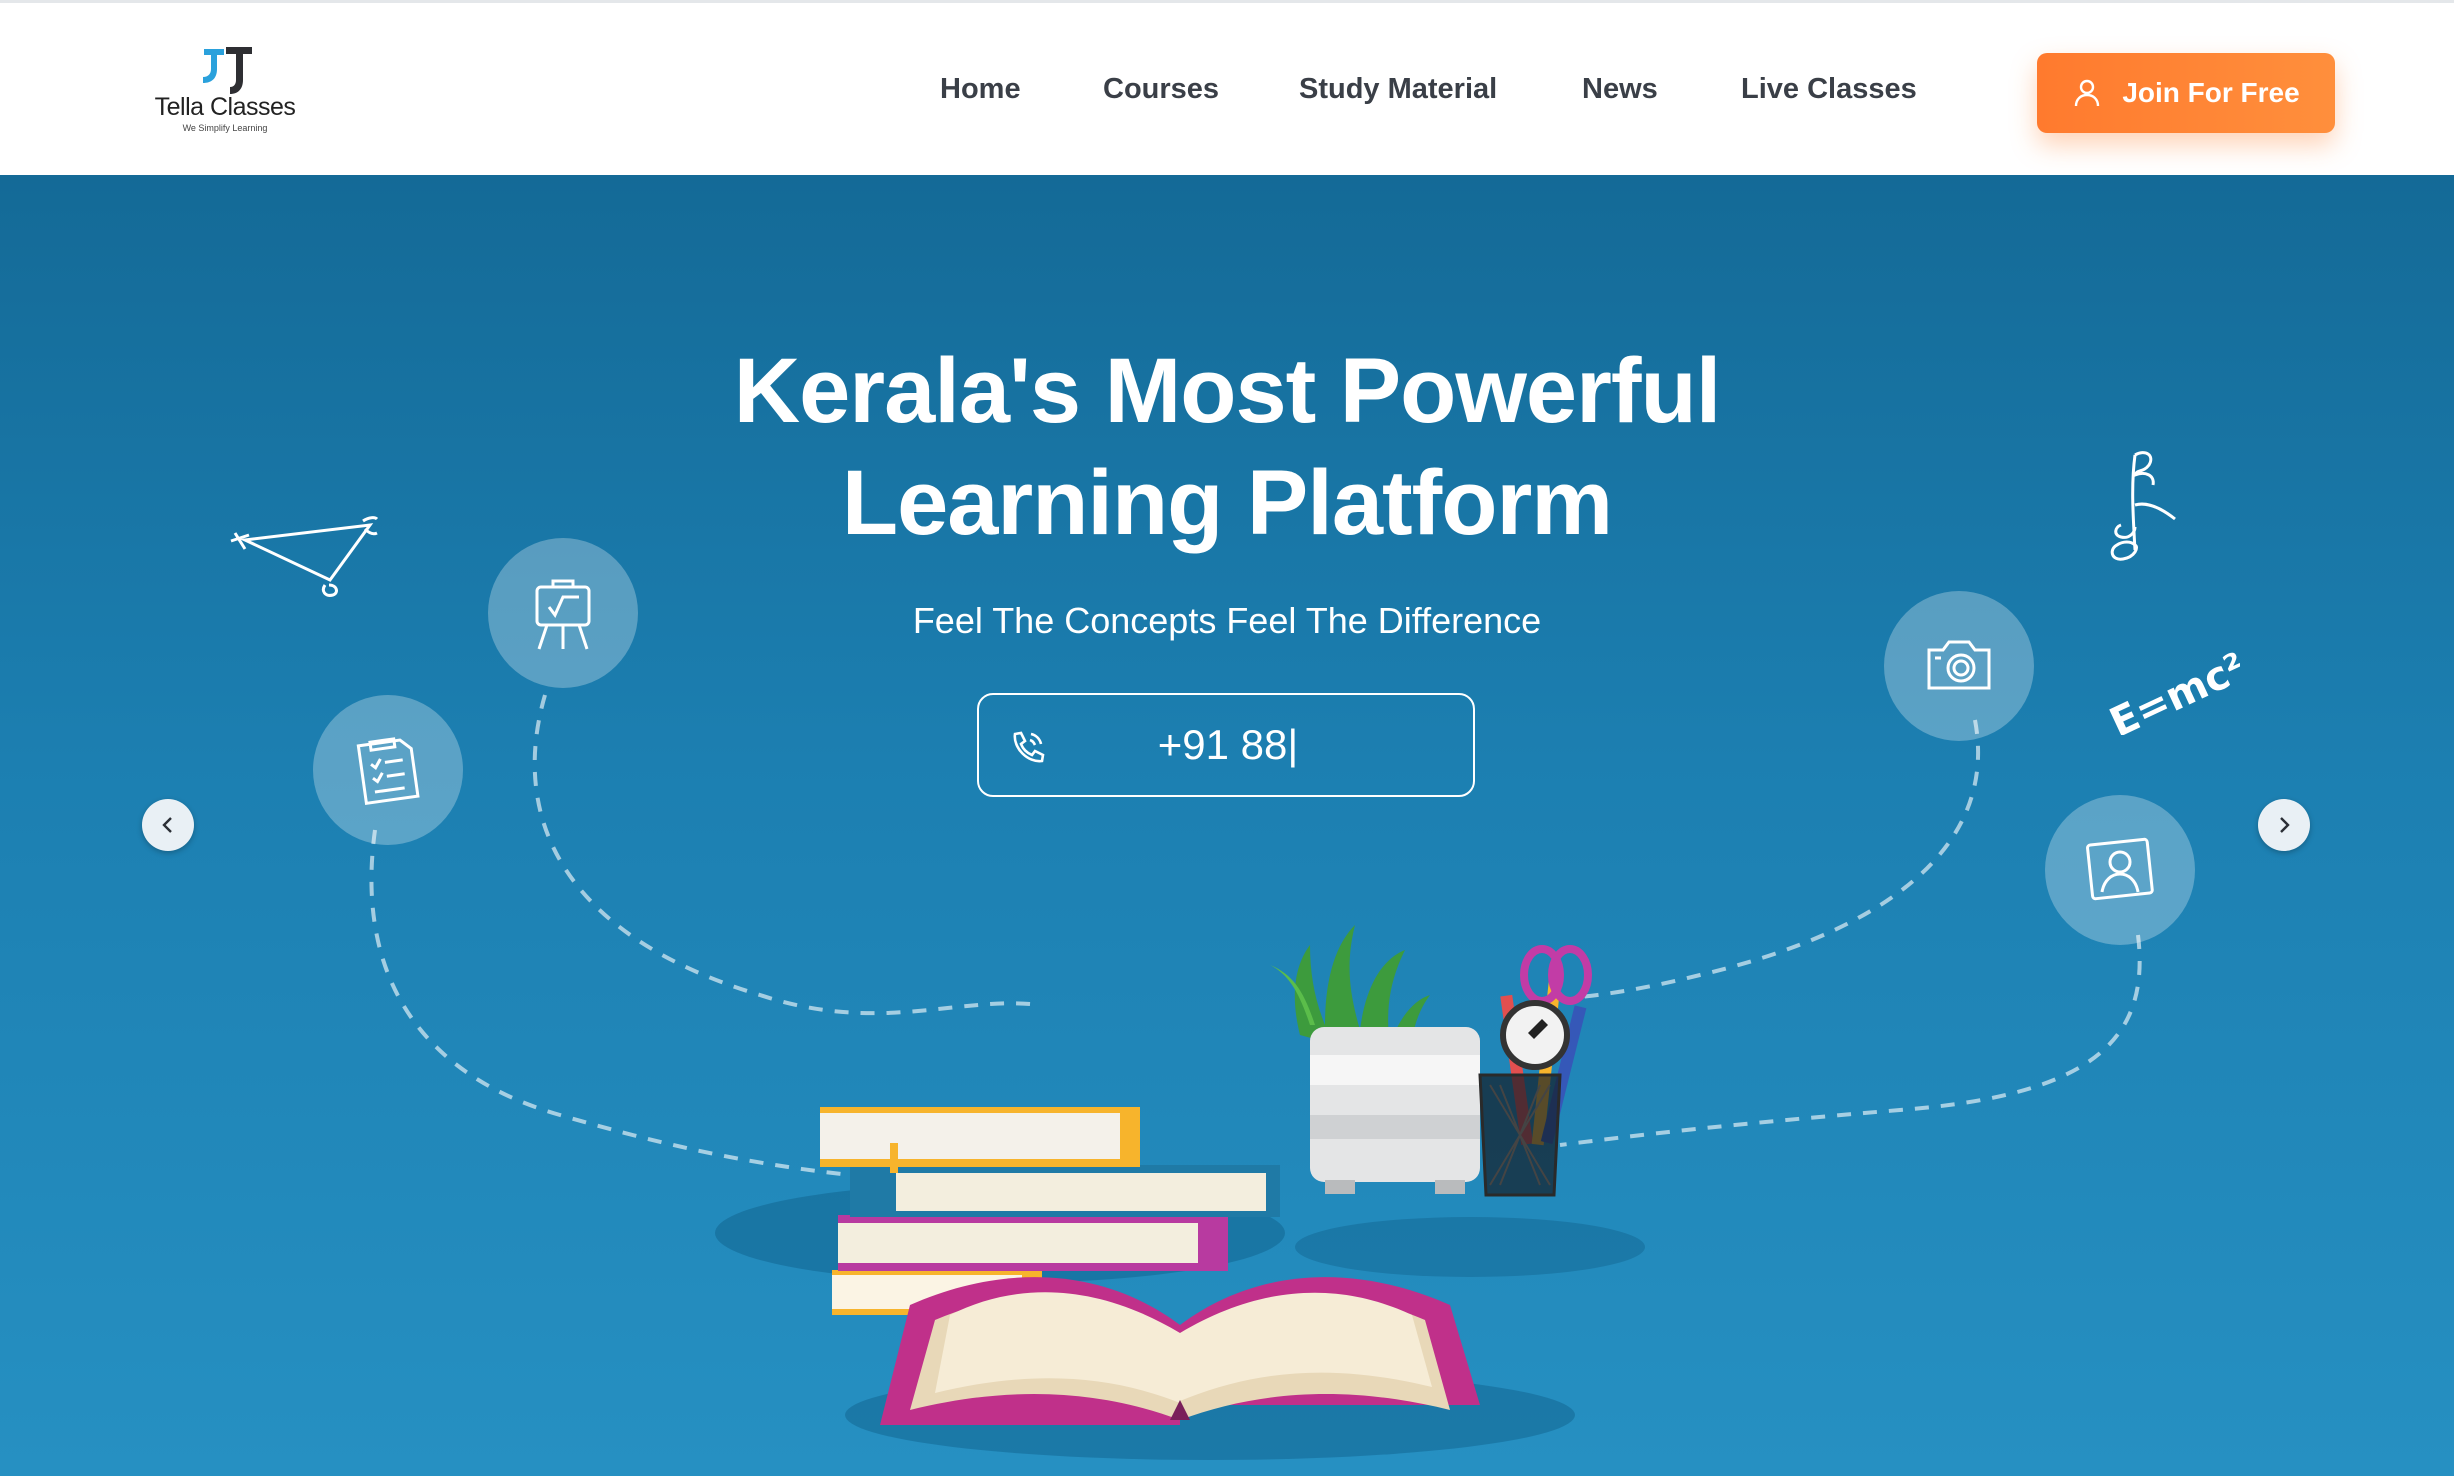 The height and width of the screenshot is (1476, 2454). What do you see at coordinates (225, 128) in the screenshot?
I see `brand-tagline: We Simplify Learning` at bounding box center [225, 128].